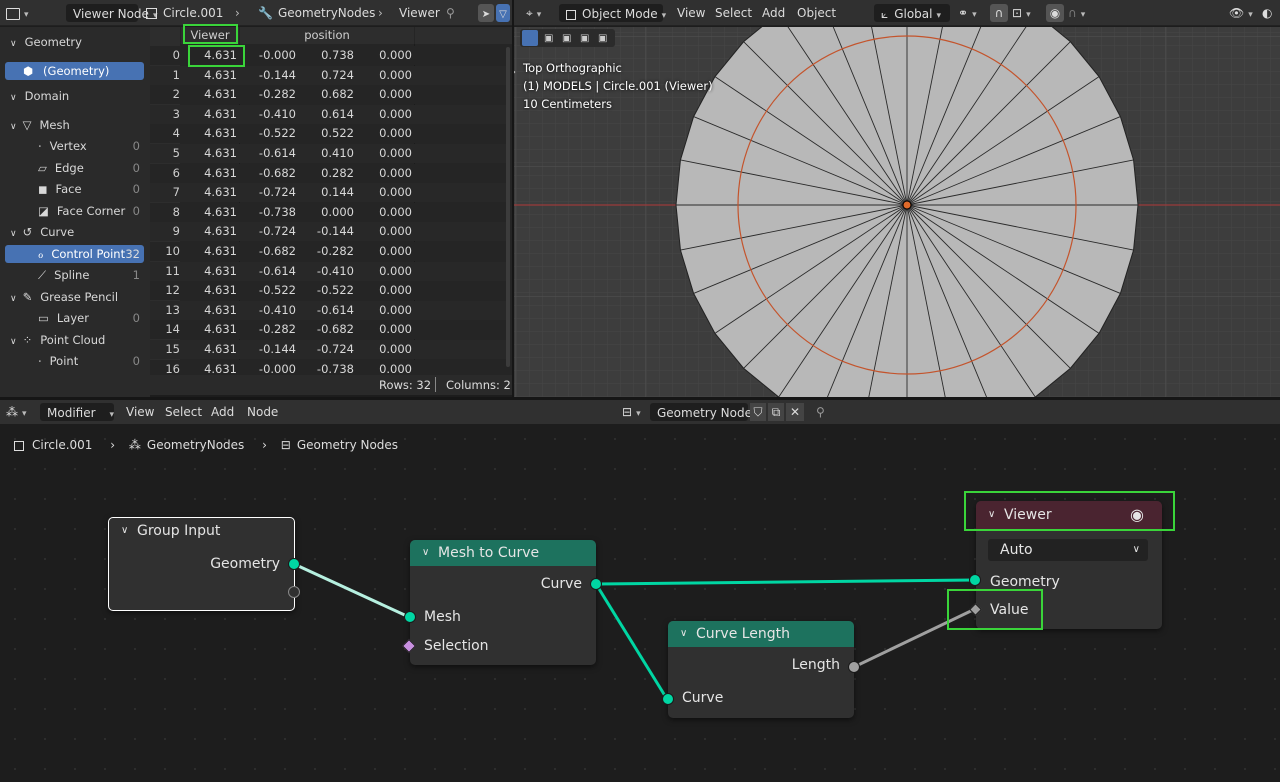  Describe the element at coordinates (410, 617) in the screenshot. I see `socket-mesh-input` at that location.